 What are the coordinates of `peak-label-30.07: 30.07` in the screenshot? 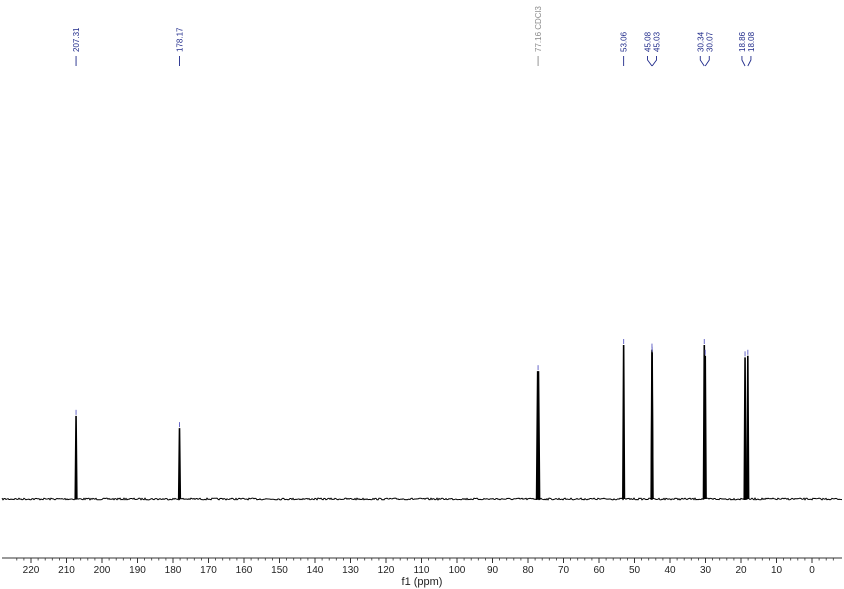 It's located at (709, 41).